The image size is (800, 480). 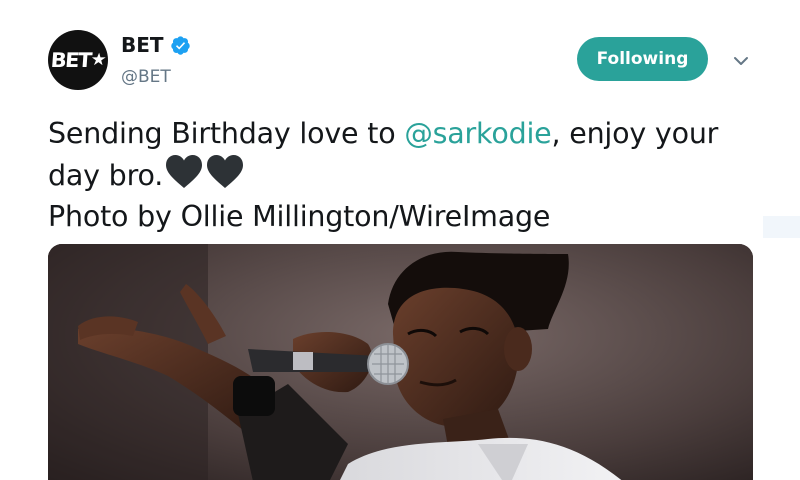 What do you see at coordinates (70, 60) in the screenshot?
I see `bet-logo-text: BET` at bounding box center [70, 60].